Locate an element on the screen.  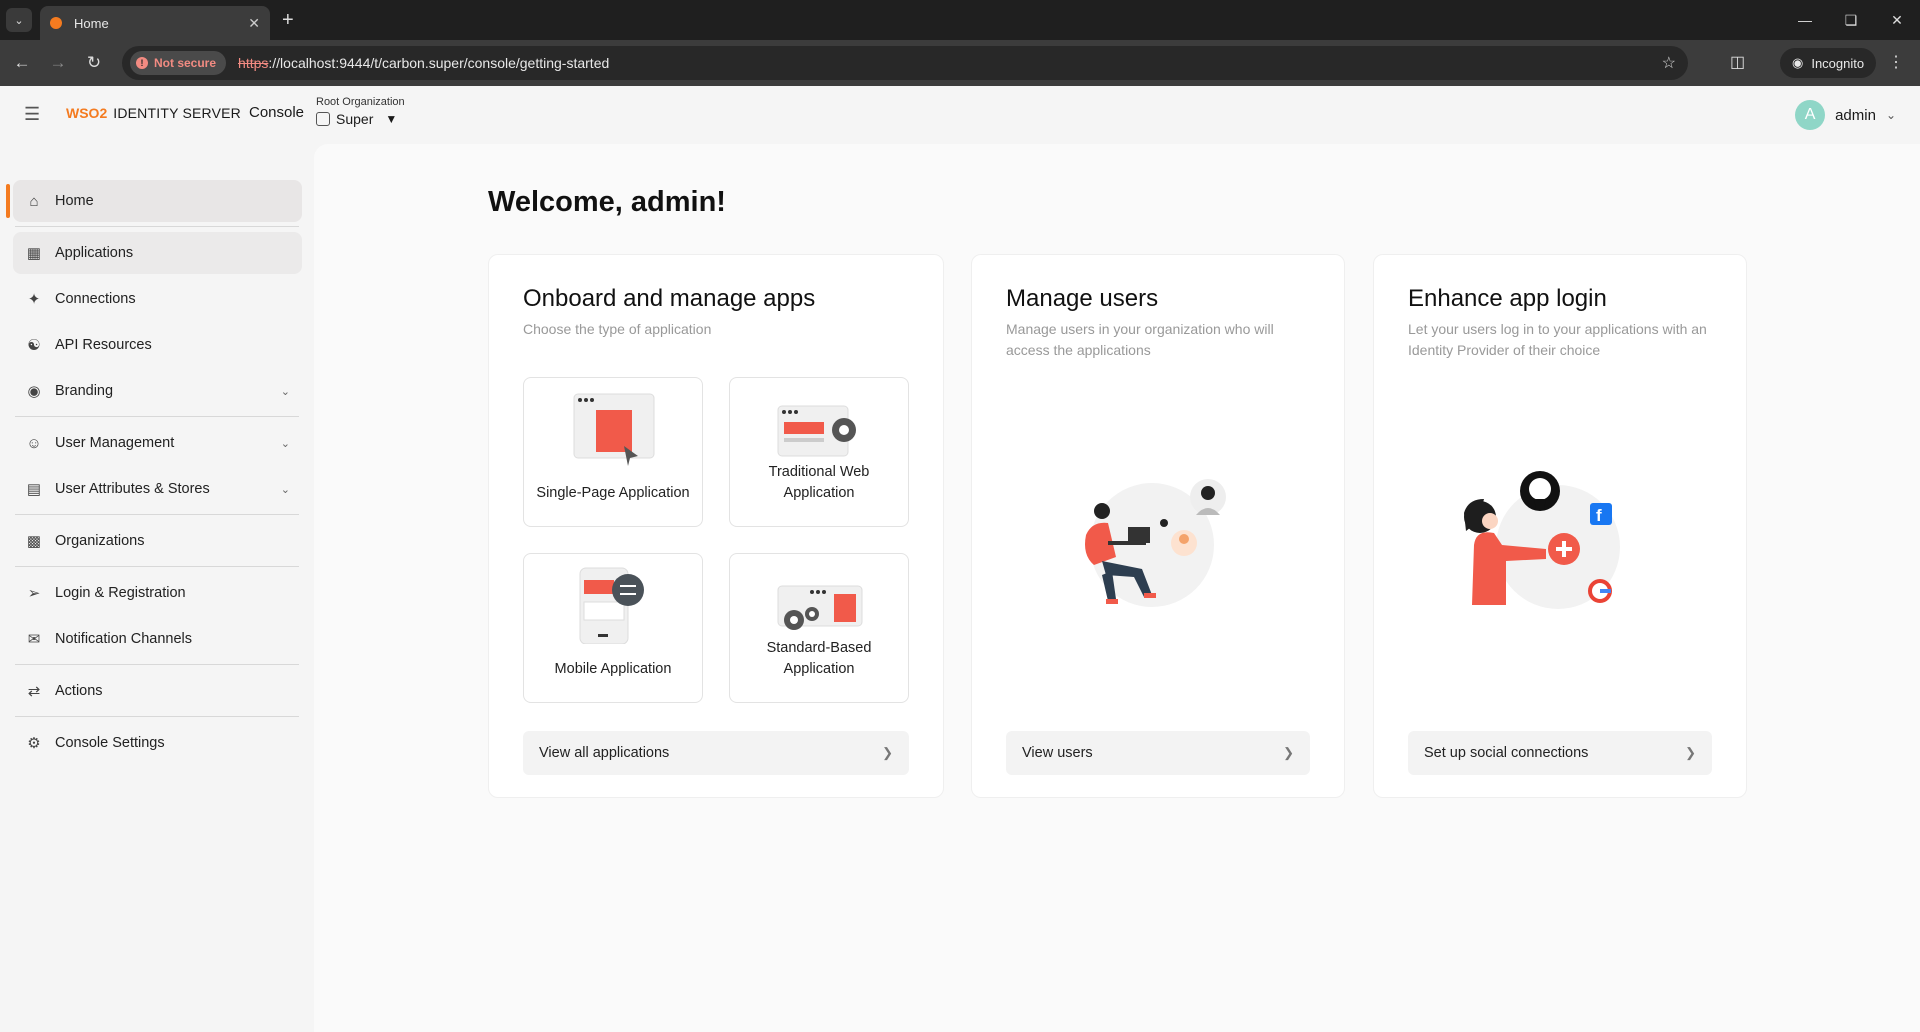
mobile-application-tile: Mobile Application is located at coordinates (613, 628).